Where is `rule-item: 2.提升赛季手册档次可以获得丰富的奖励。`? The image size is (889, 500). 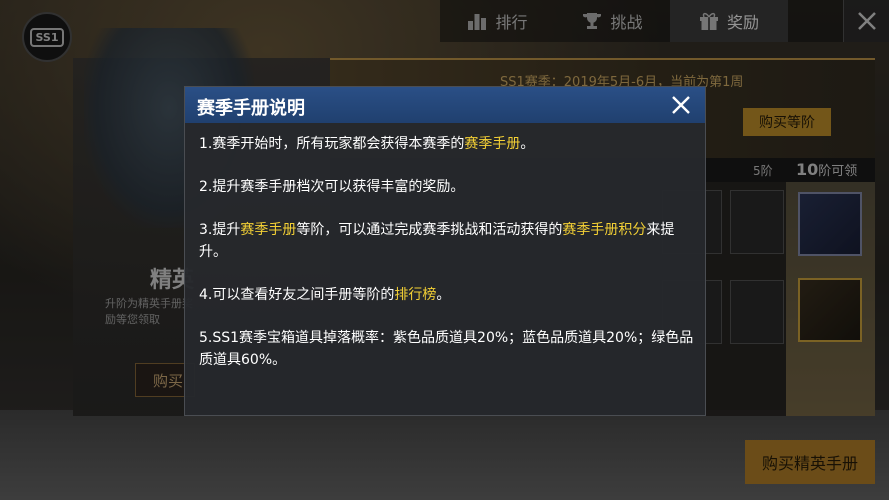
rule-item: 2.提升赛季手册档次可以获得丰富的奖励。 is located at coordinates (447, 187).